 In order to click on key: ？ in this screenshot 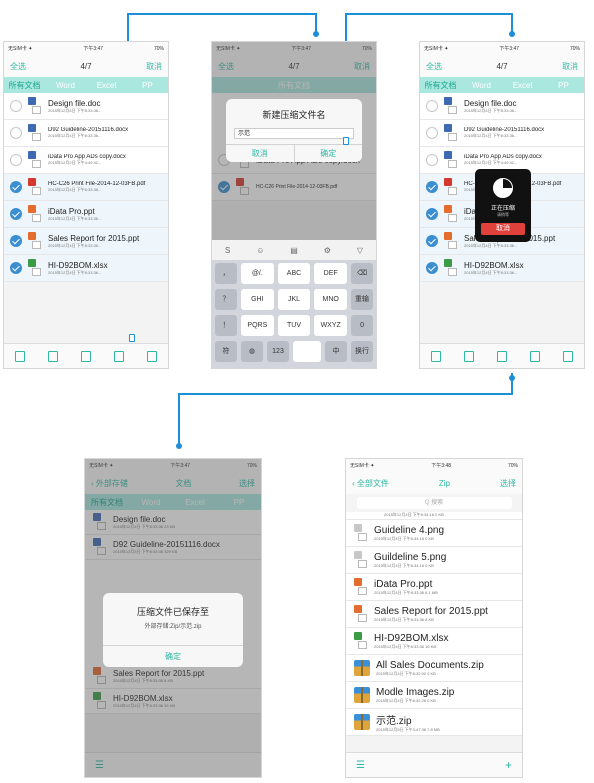, I will do `click(226, 299)`.